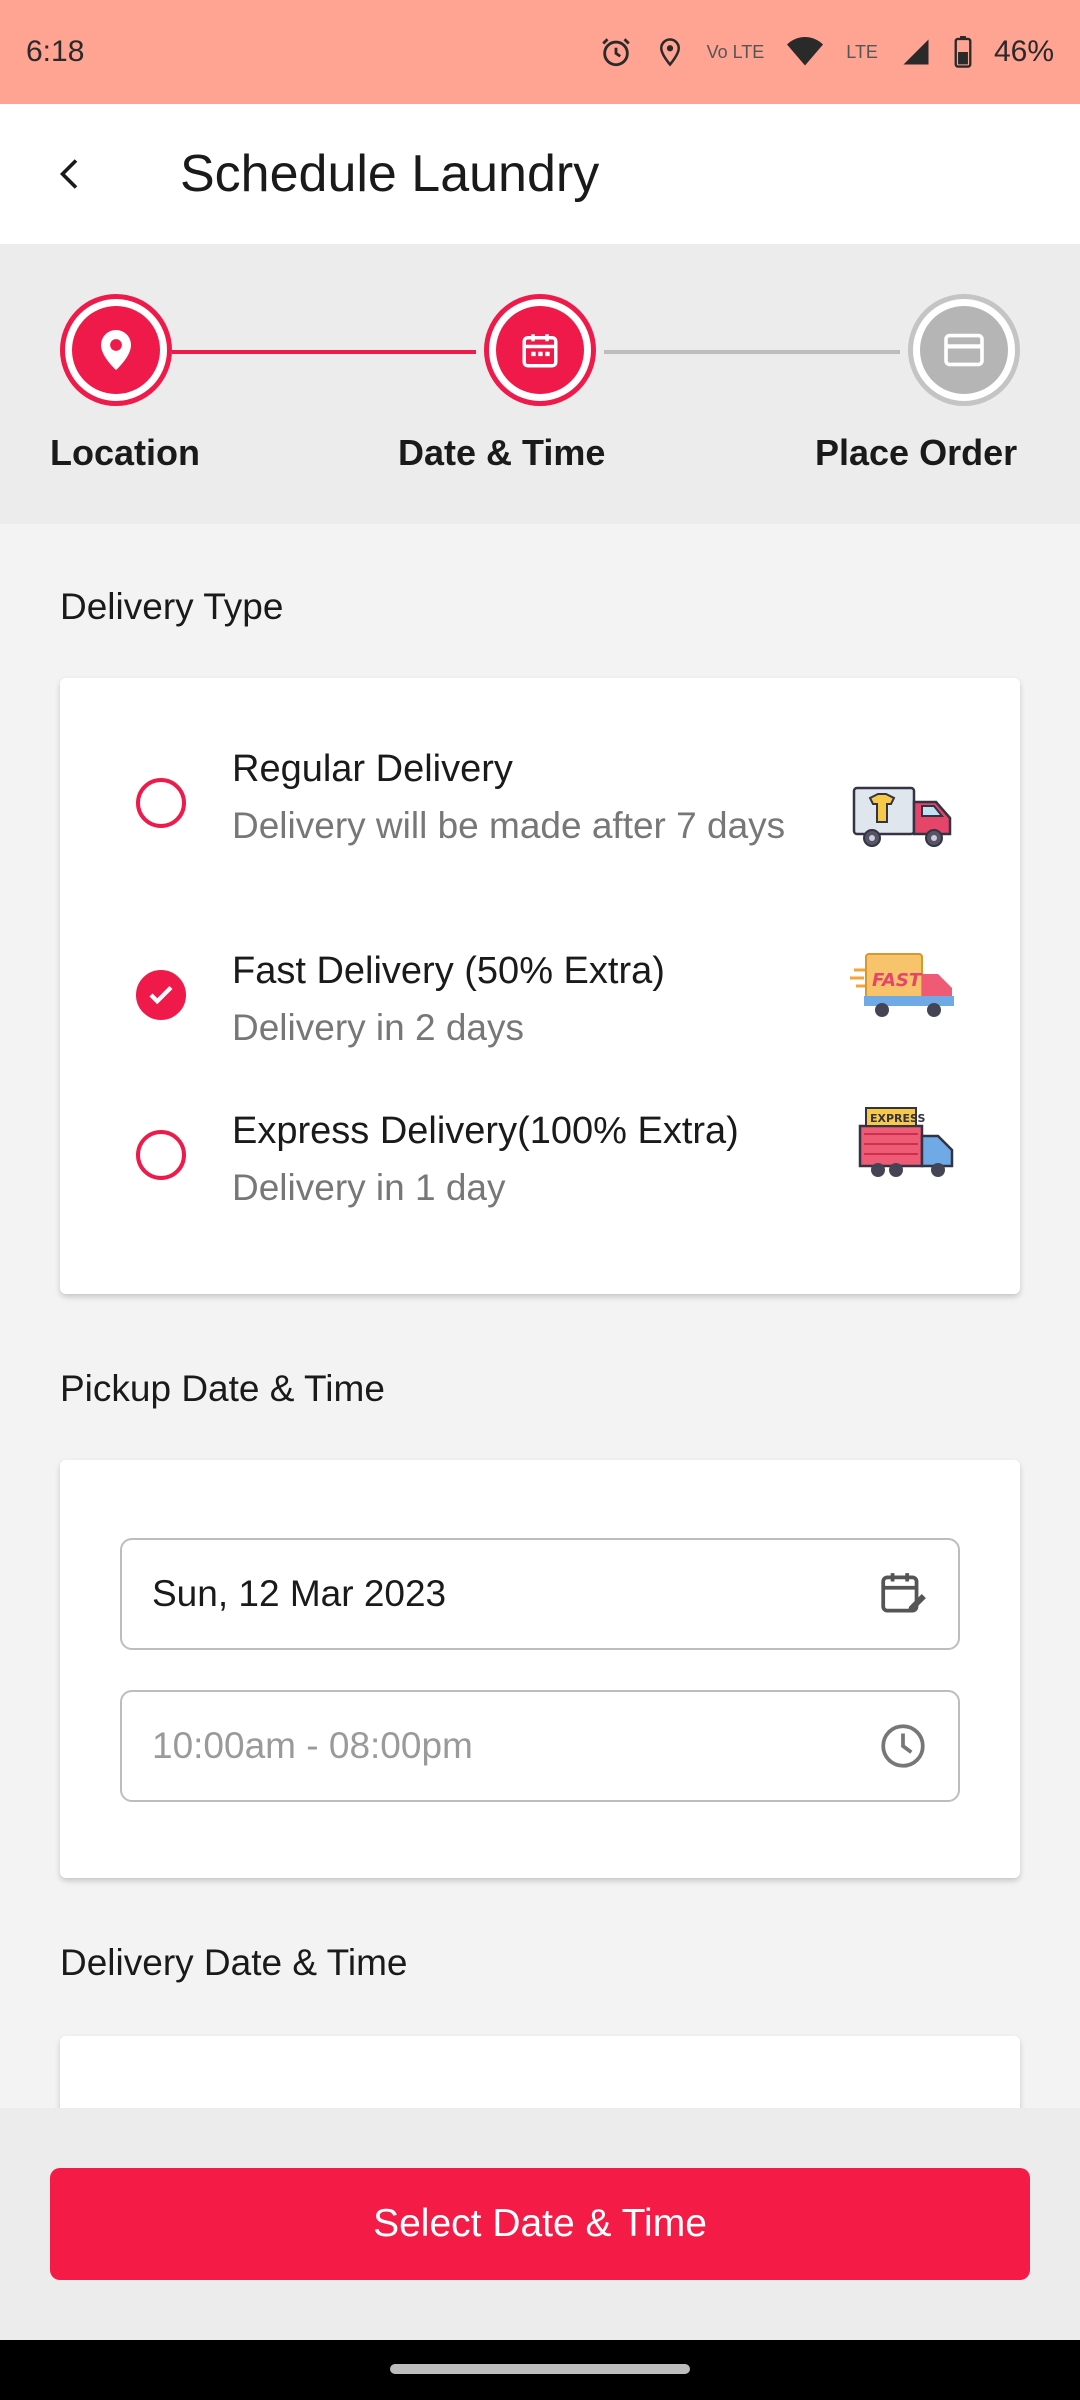  What do you see at coordinates (540, 52) in the screenshot?
I see `status-bar: 6:18 Vo LTE LTE 46%` at bounding box center [540, 52].